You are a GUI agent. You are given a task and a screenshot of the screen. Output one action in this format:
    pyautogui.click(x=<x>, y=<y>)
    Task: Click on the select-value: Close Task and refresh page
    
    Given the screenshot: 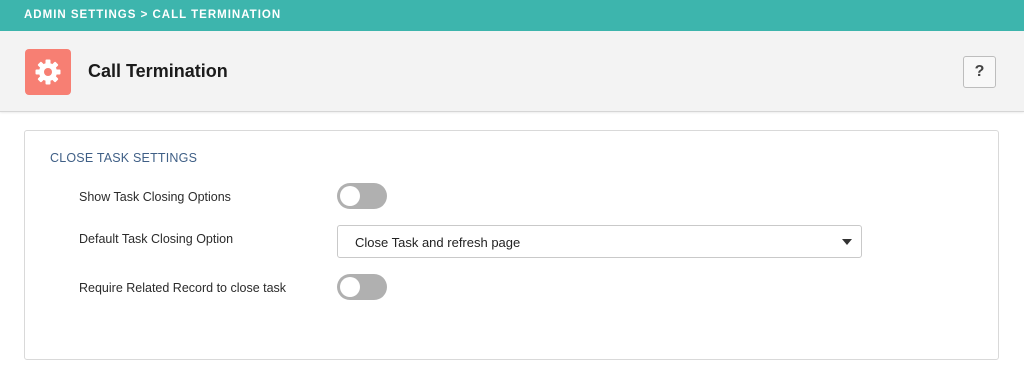 What is the action you would take?
    pyautogui.click(x=438, y=242)
    